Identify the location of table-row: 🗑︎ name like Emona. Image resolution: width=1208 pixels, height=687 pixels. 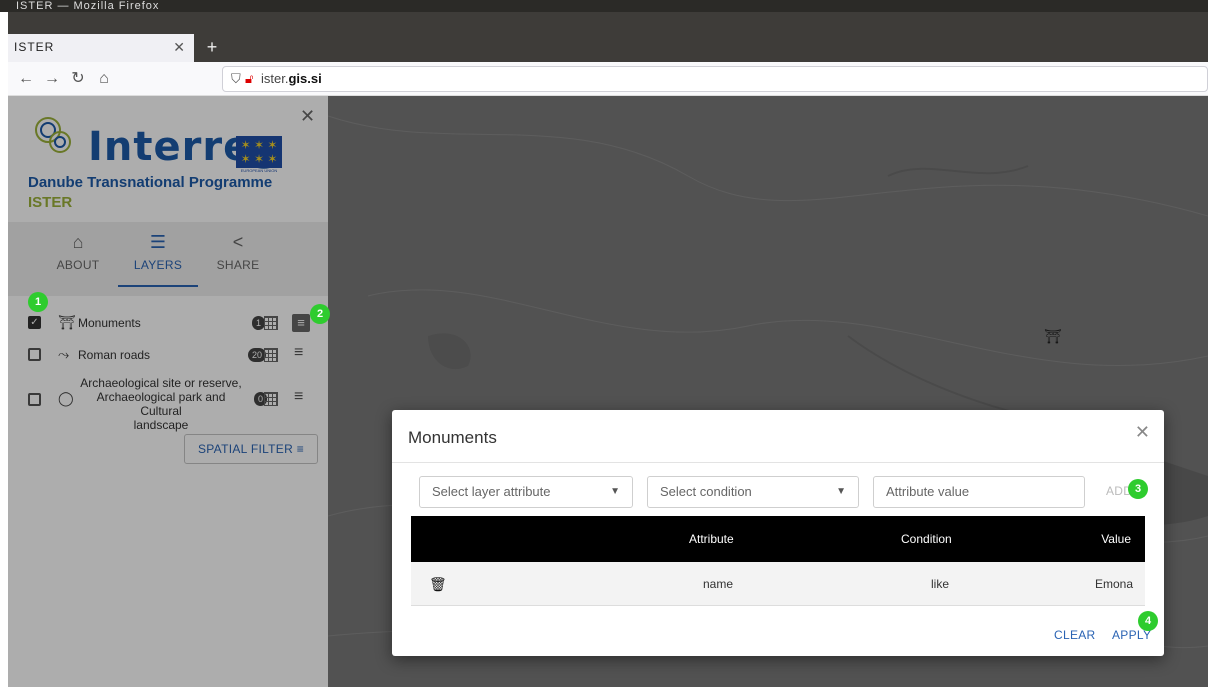
(778, 584).